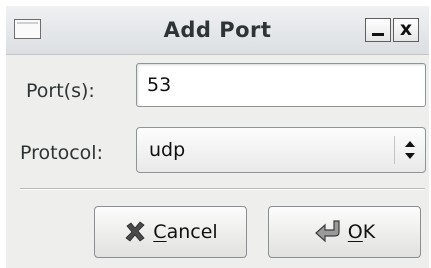 The image size is (431, 268). I want to click on separator, so click(222, 189).